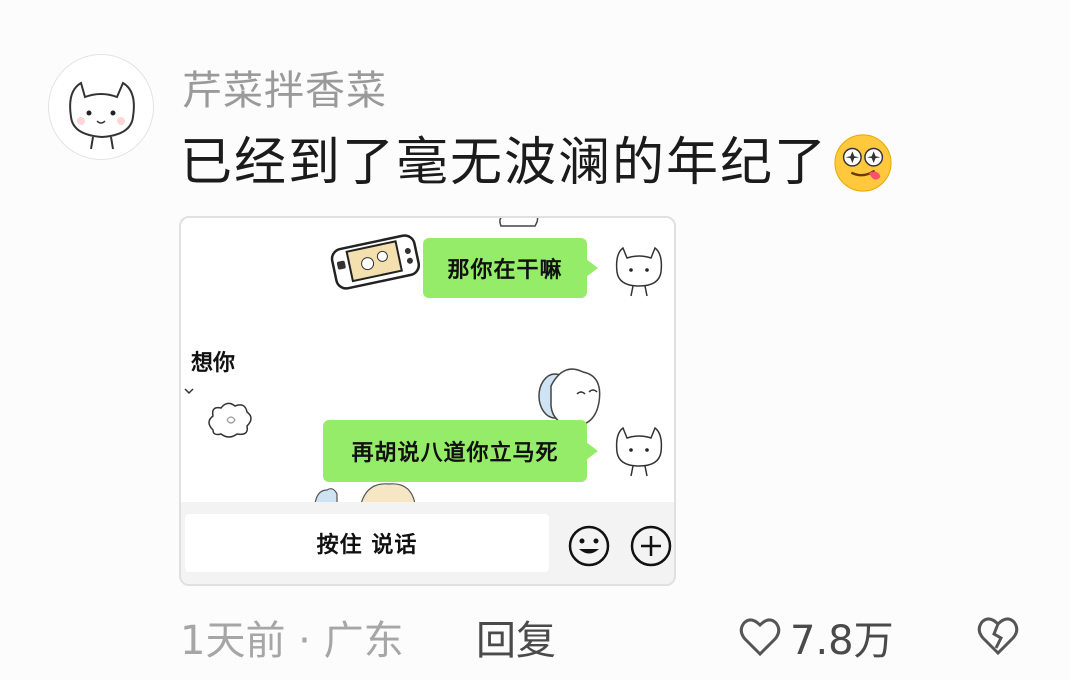 This screenshot has width=1070, height=680. What do you see at coordinates (998, 636) in the screenshot?
I see `broken-heart-icon` at bounding box center [998, 636].